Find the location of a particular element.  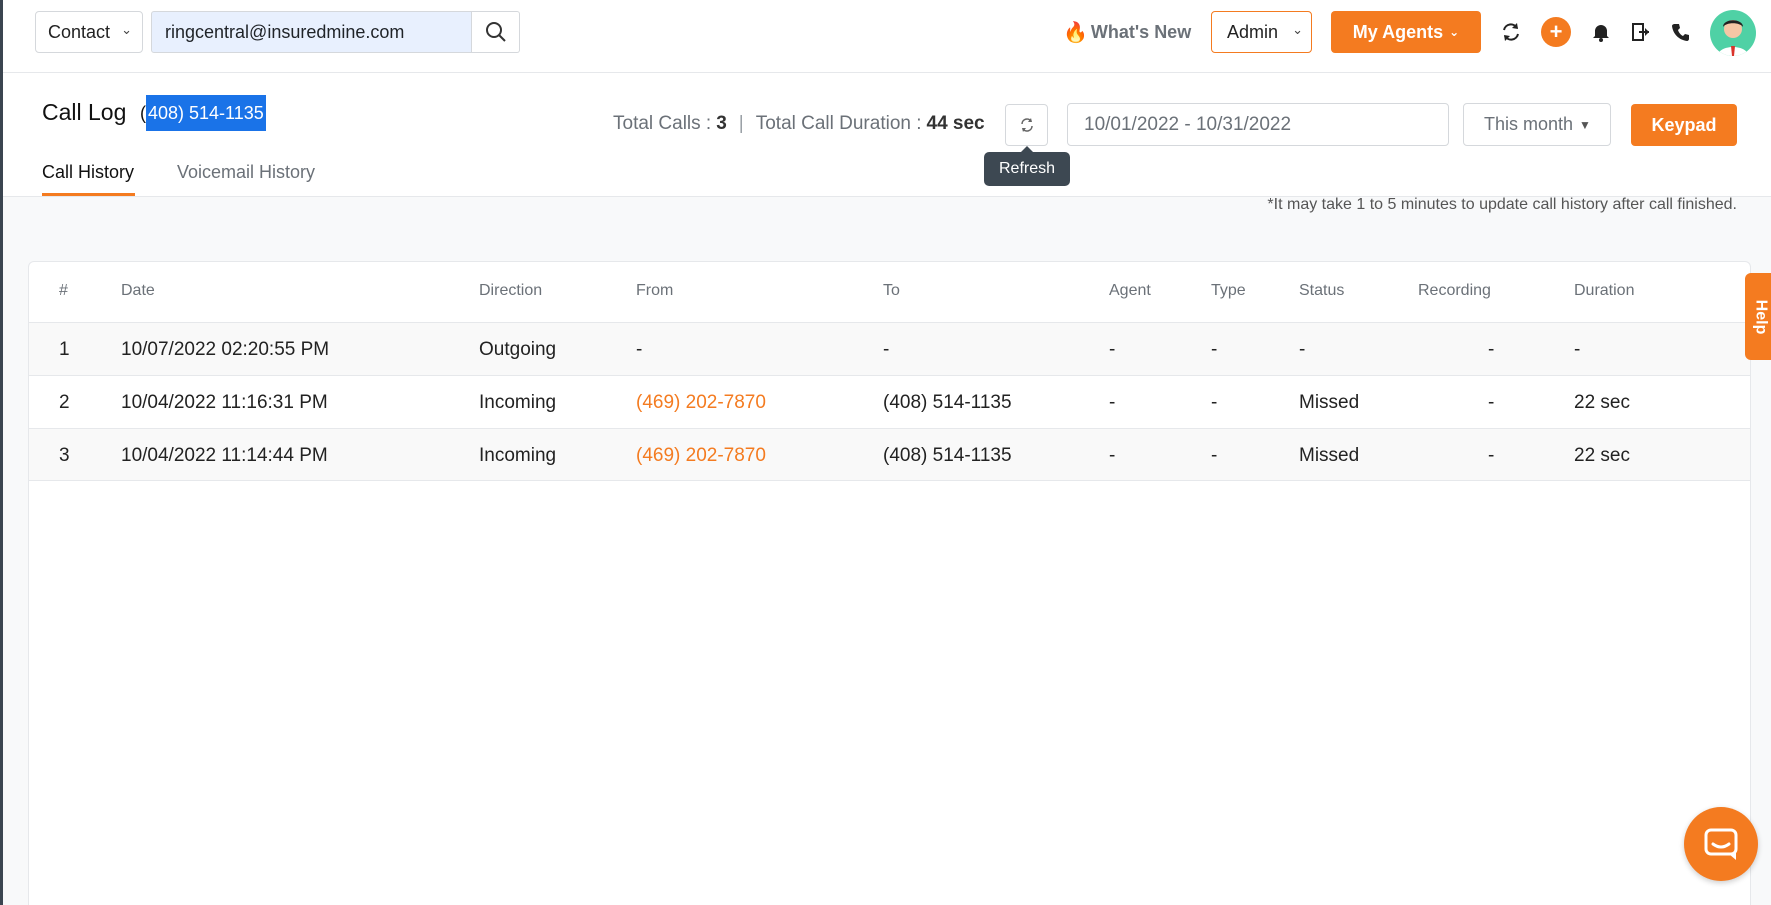

role-select: Admin ⌄ is located at coordinates (1261, 32).